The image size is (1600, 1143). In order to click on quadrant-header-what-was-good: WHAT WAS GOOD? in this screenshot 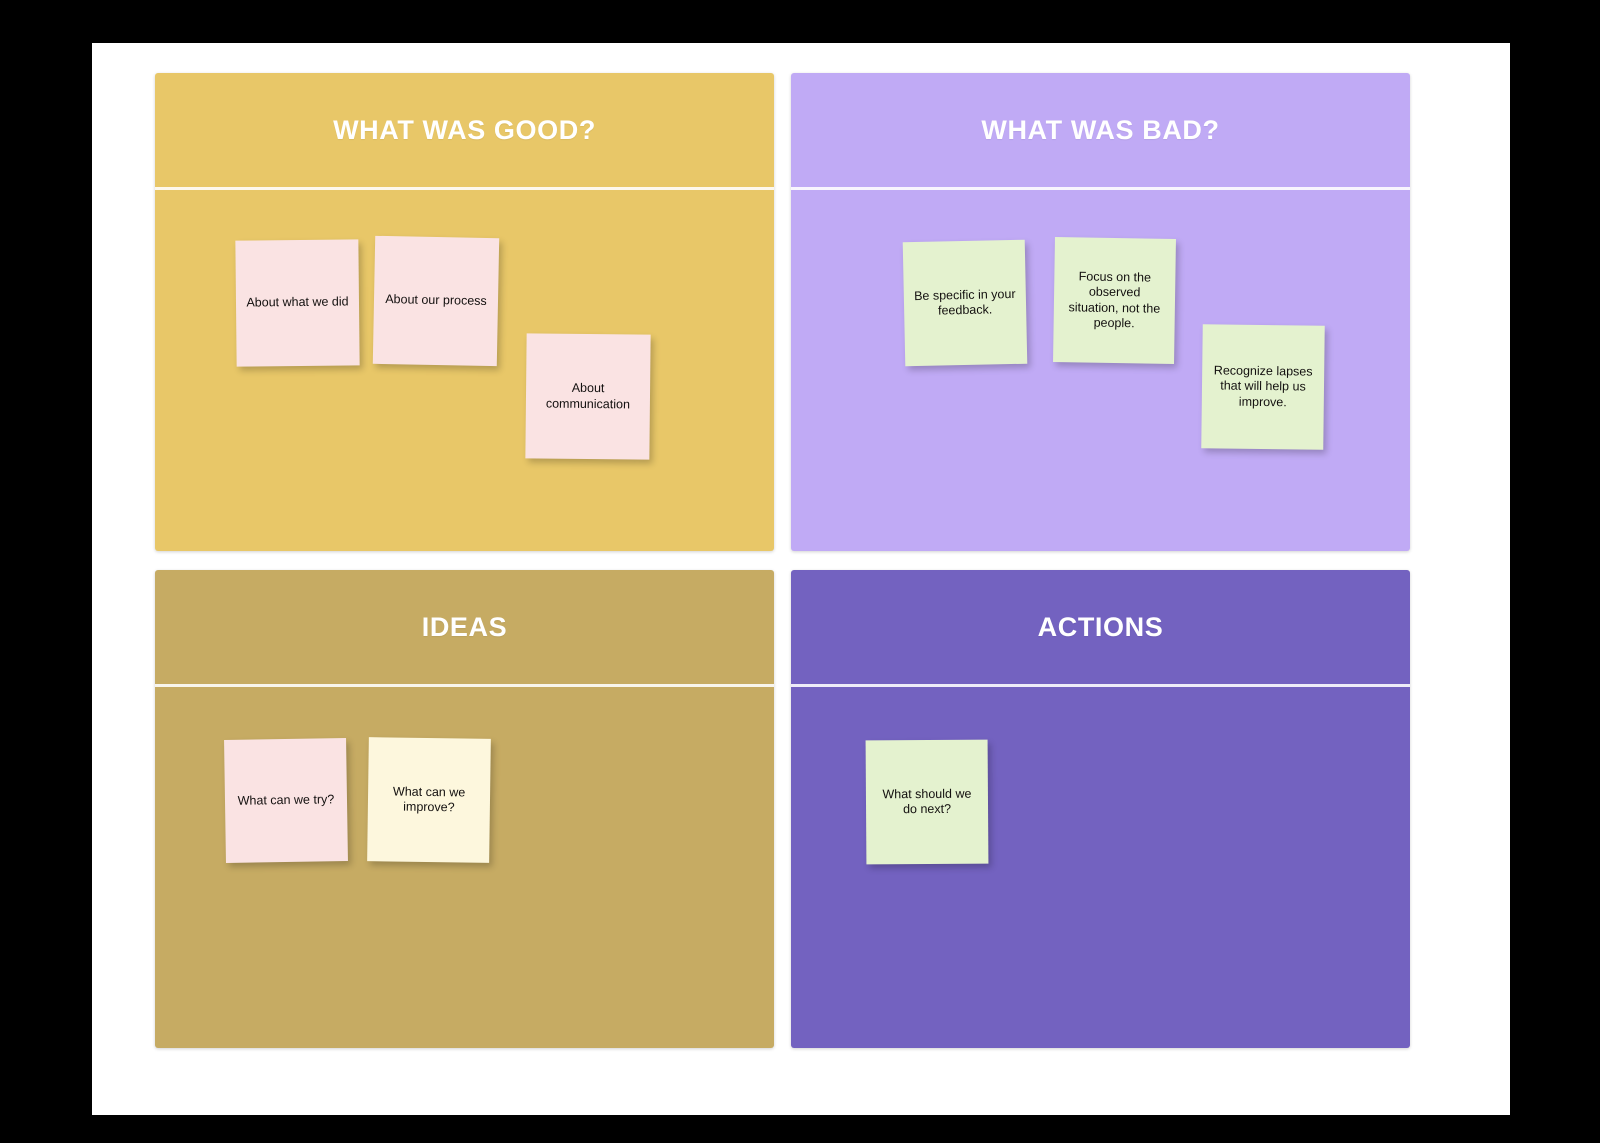, I will do `click(464, 131)`.